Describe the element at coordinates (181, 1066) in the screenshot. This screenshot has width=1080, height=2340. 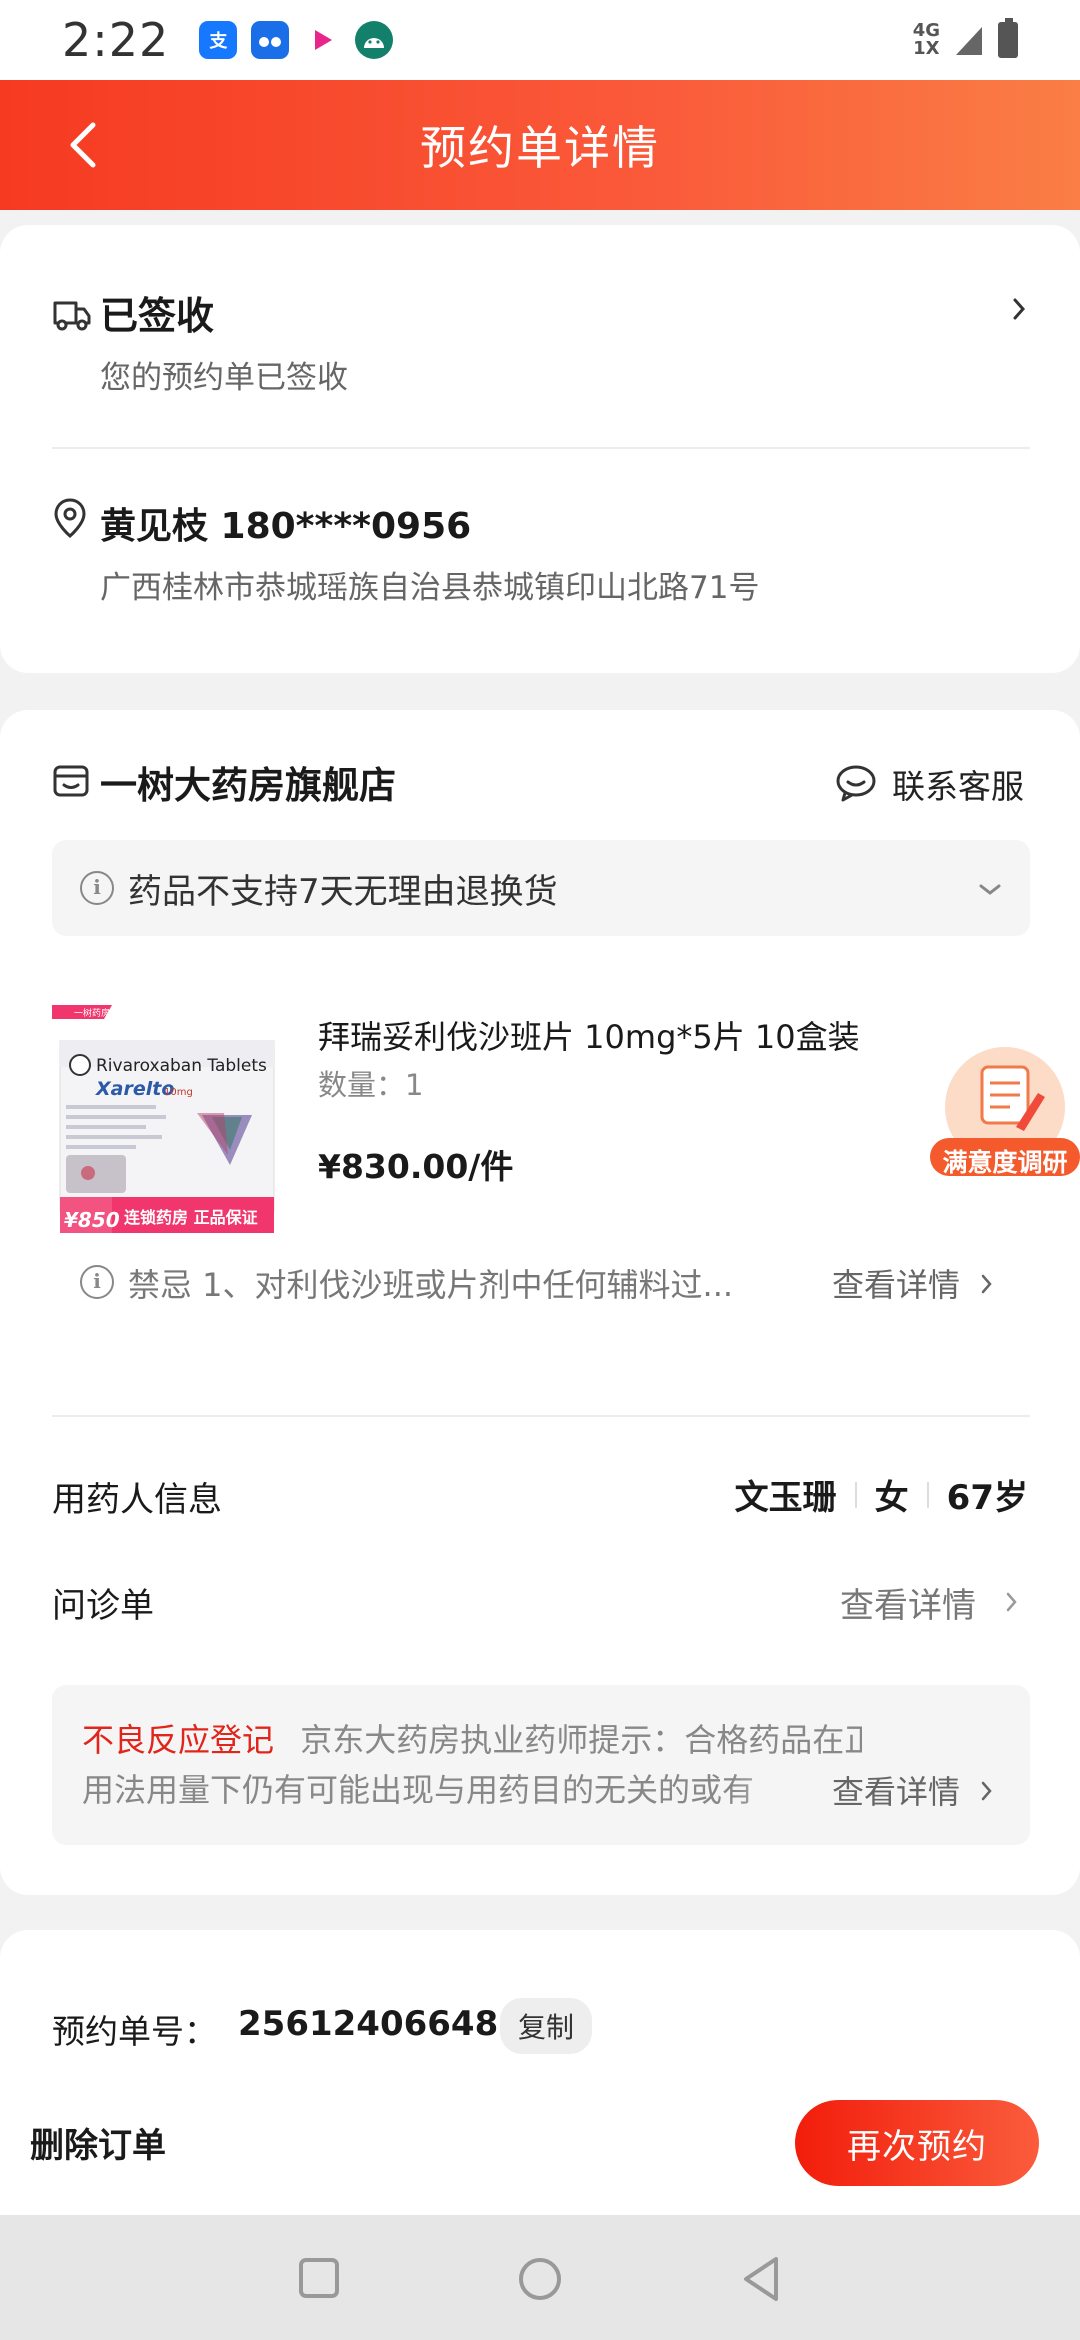
I see `image-drug-title: Rivaroxaban Tablets` at that location.